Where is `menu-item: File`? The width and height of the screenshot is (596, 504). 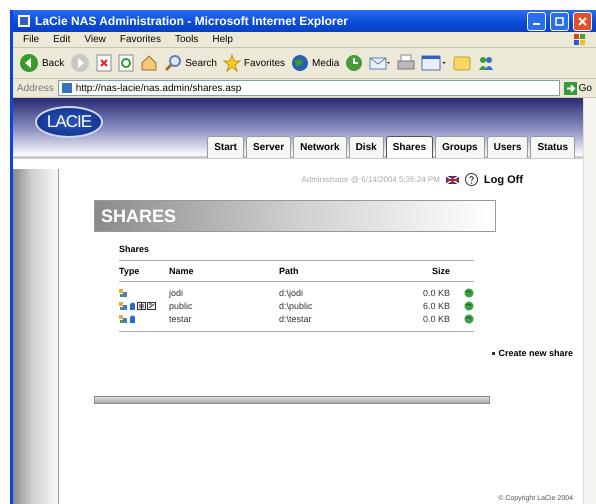
menu-item: File is located at coordinates (31, 39).